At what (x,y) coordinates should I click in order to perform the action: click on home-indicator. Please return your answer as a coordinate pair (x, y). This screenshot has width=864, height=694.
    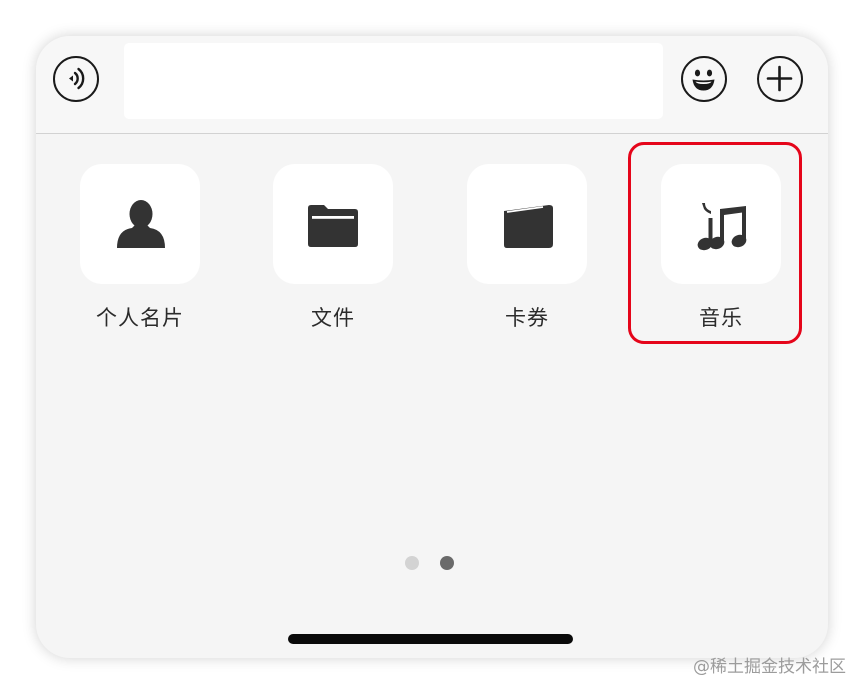
    Looking at the image, I should click on (430, 639).